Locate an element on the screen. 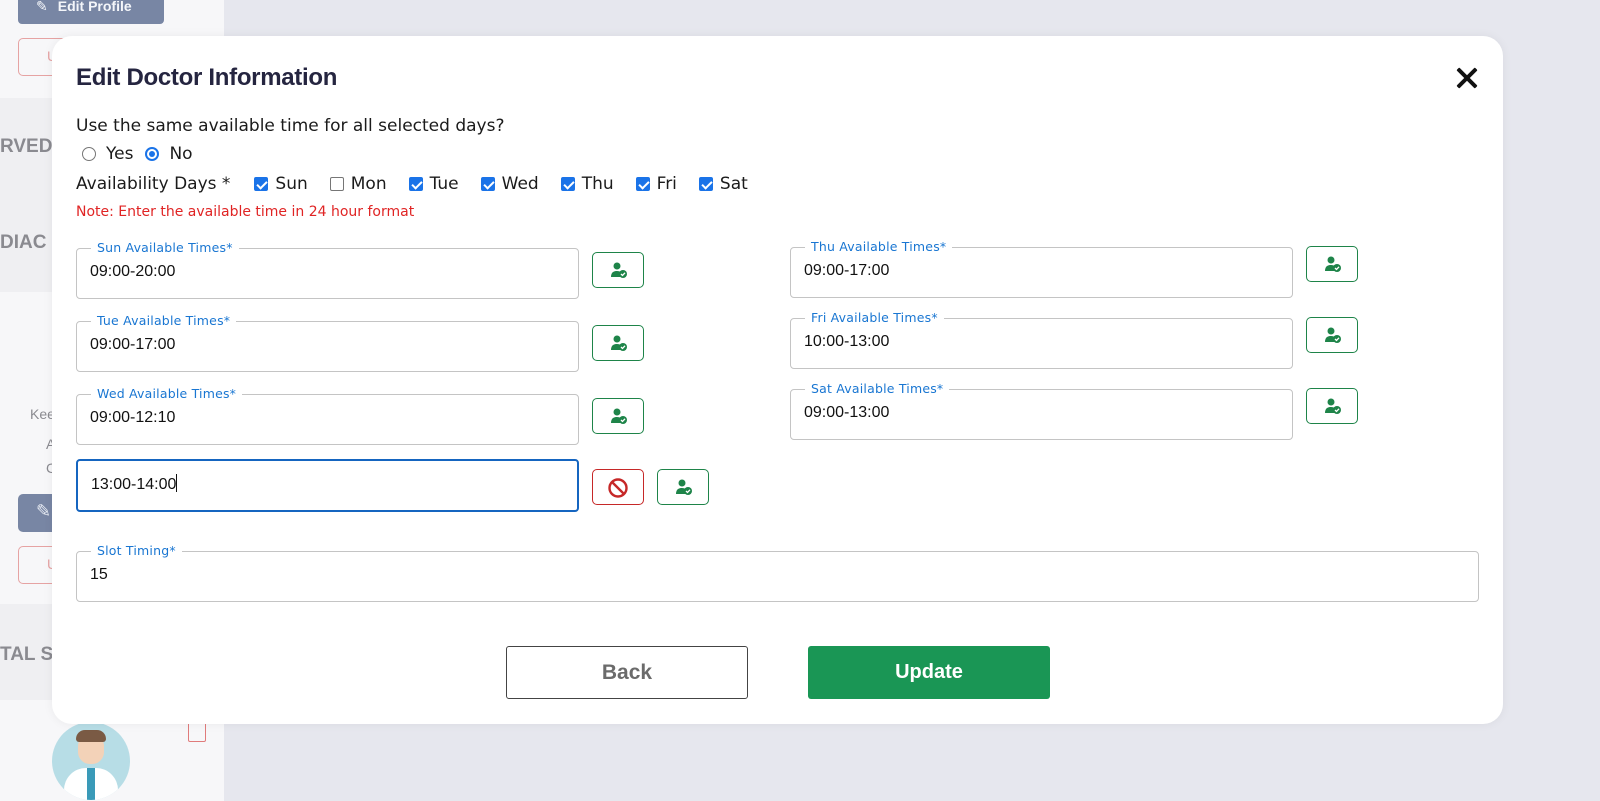  field-value: 09:00-13:00 is located at coordinates (847, 412).